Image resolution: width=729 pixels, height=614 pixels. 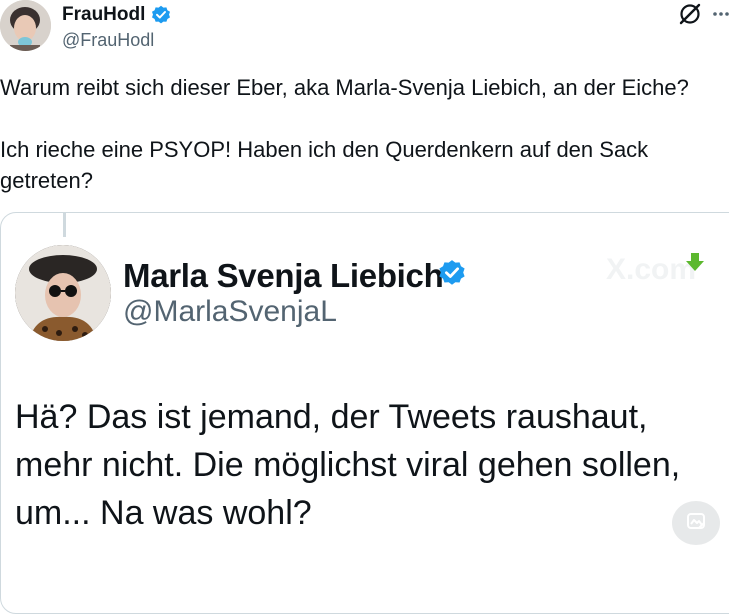 I want to click on author-display-name: FrauHodl, so click(x=103, y=15).